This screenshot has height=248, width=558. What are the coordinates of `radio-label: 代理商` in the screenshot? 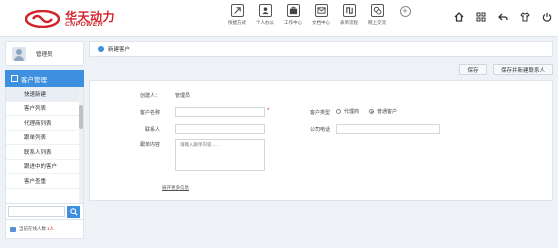 It's located at (352, 112).